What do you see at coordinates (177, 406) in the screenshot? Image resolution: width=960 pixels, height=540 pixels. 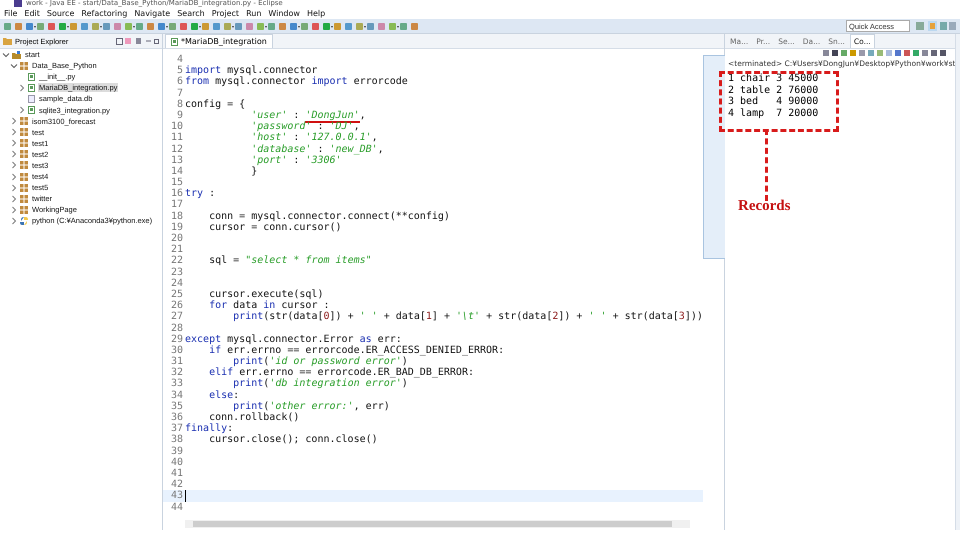 I see `line-number: 35` at bounding box center [177, 406].